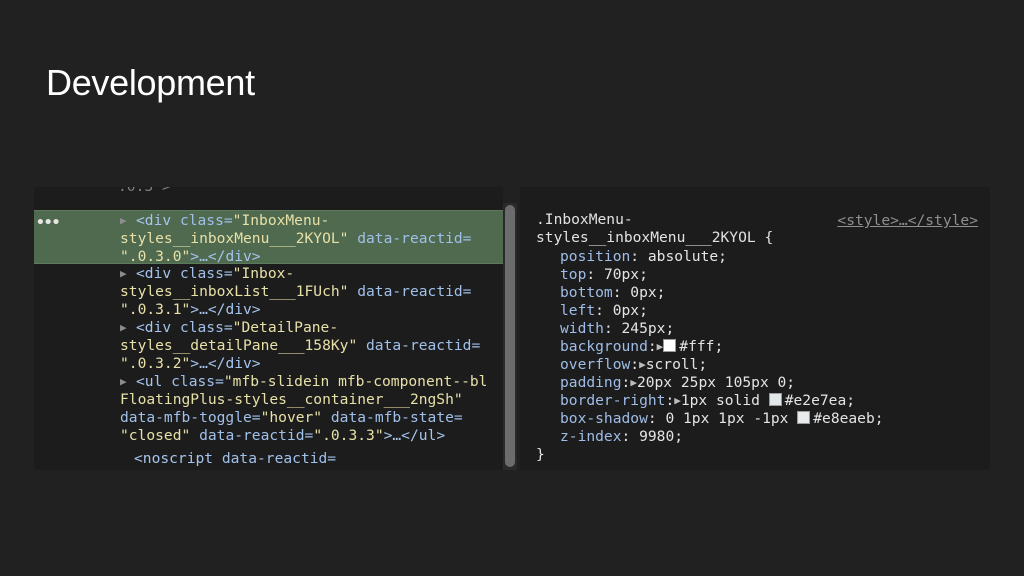 The height and width of the screenshot is (576, 1024). What do you see at coordinates (174, 458) in the screenshot?
I see `node-tag: <noscript` at bounding box center [174, 458].